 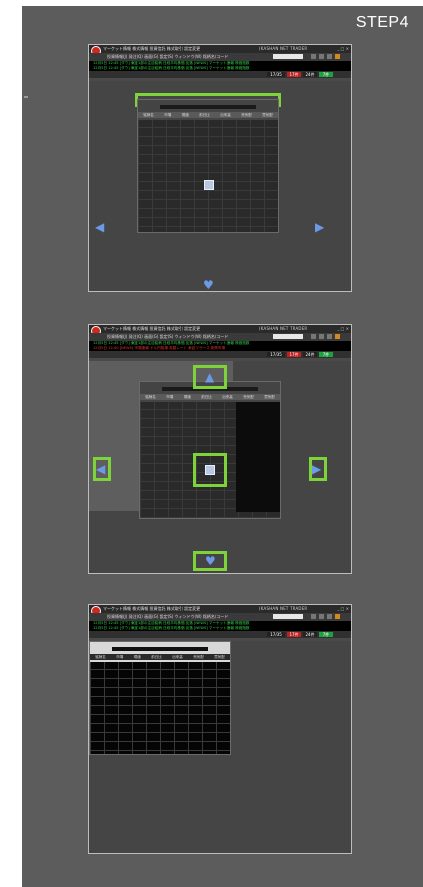 I want to click on side-tick, so click(x=26, y=97).